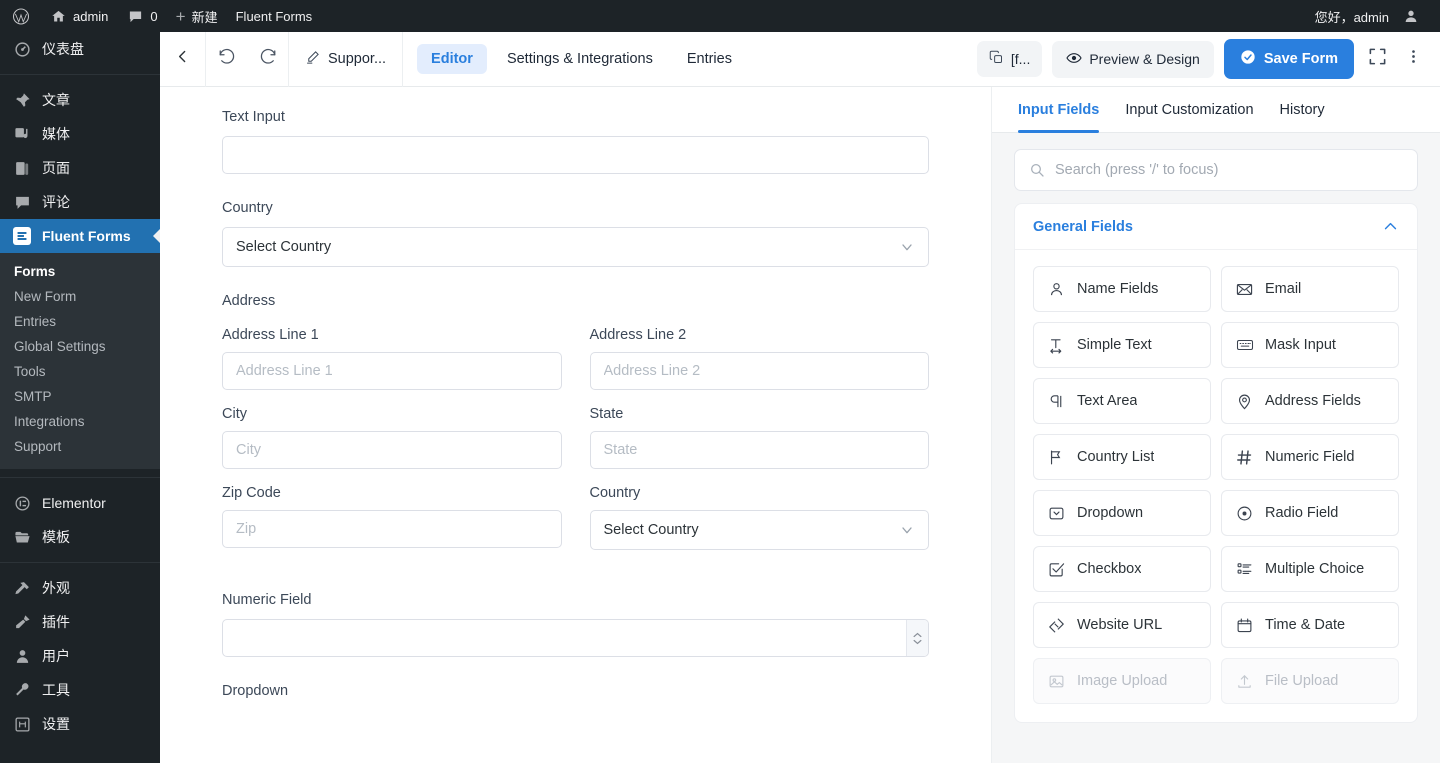  Describe the element at coordinates (1122, 401) in the screenshot. I see `field-card-text-area: Text Area` at that location.